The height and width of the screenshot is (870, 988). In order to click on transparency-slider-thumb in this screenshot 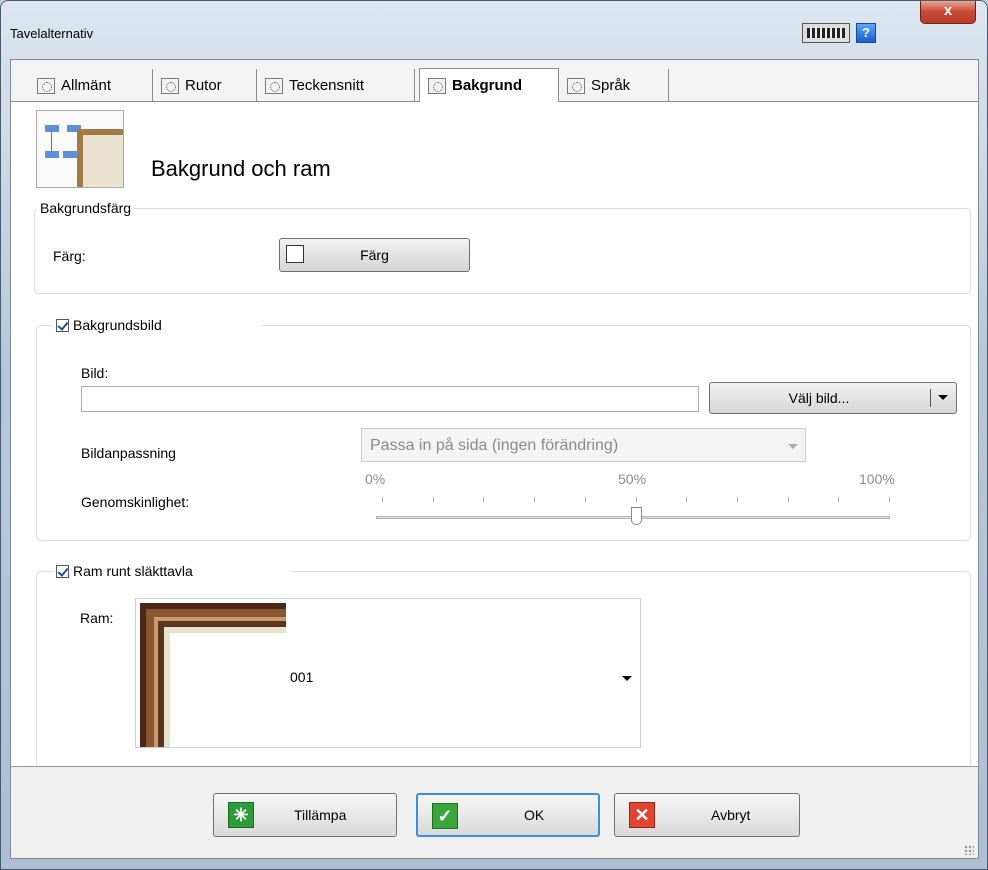, I will do `click(636, 516)`.